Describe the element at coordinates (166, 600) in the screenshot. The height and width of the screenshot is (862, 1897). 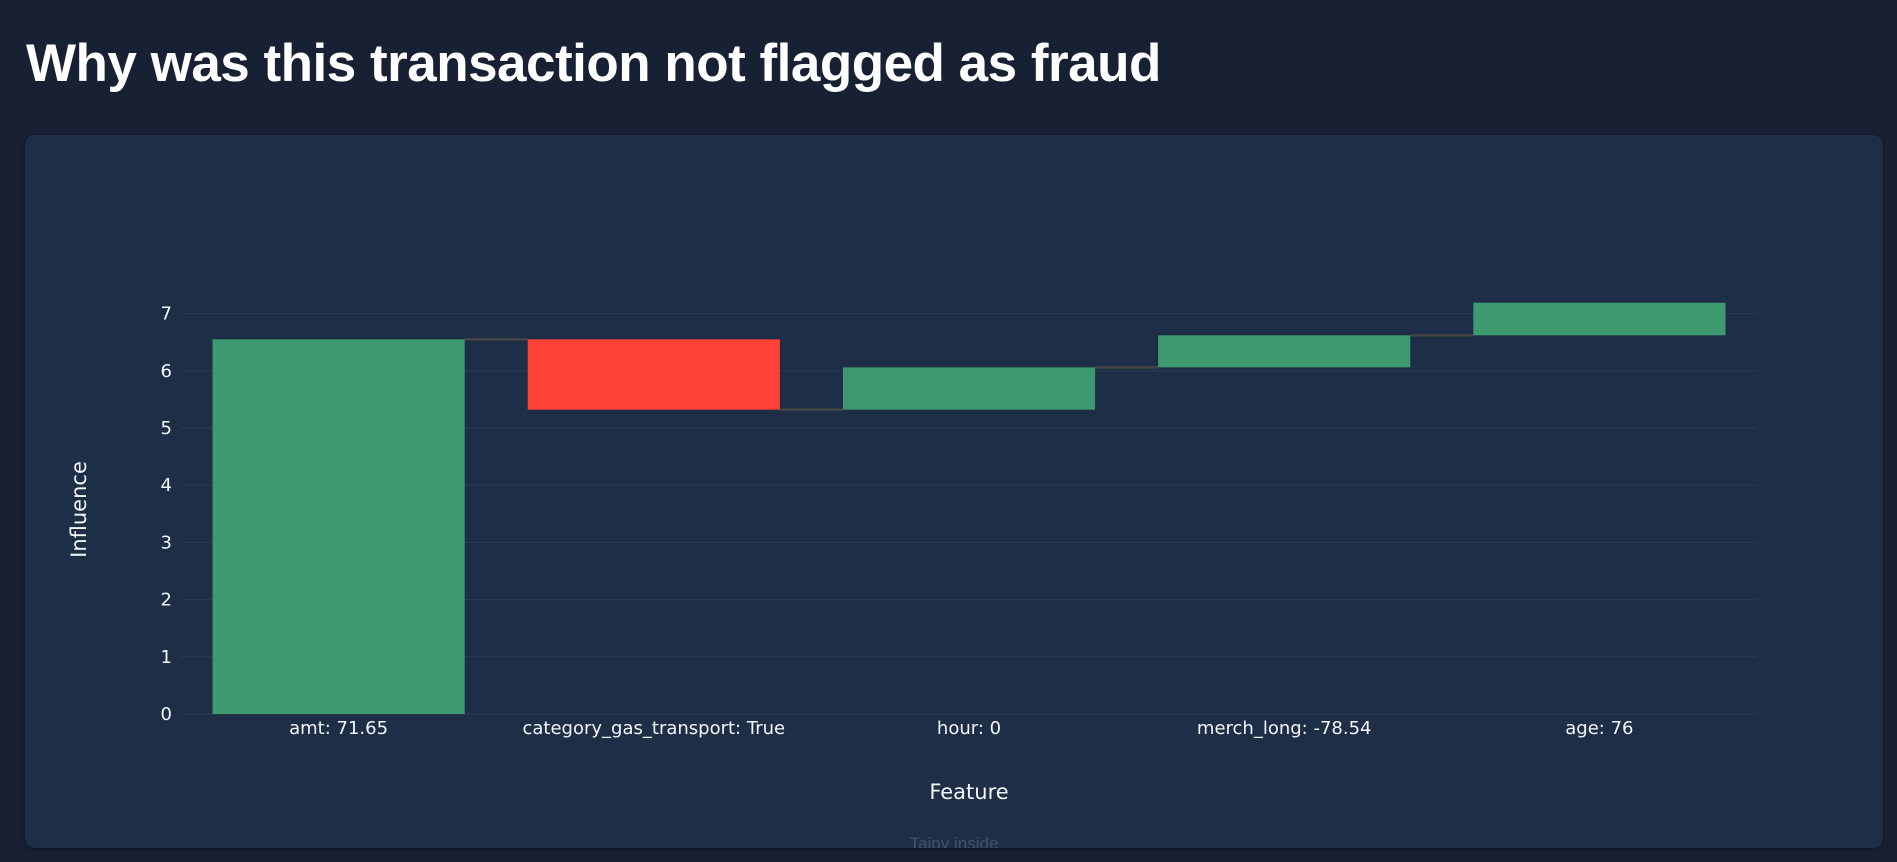
I see `y-tick-label: 2` at that location.